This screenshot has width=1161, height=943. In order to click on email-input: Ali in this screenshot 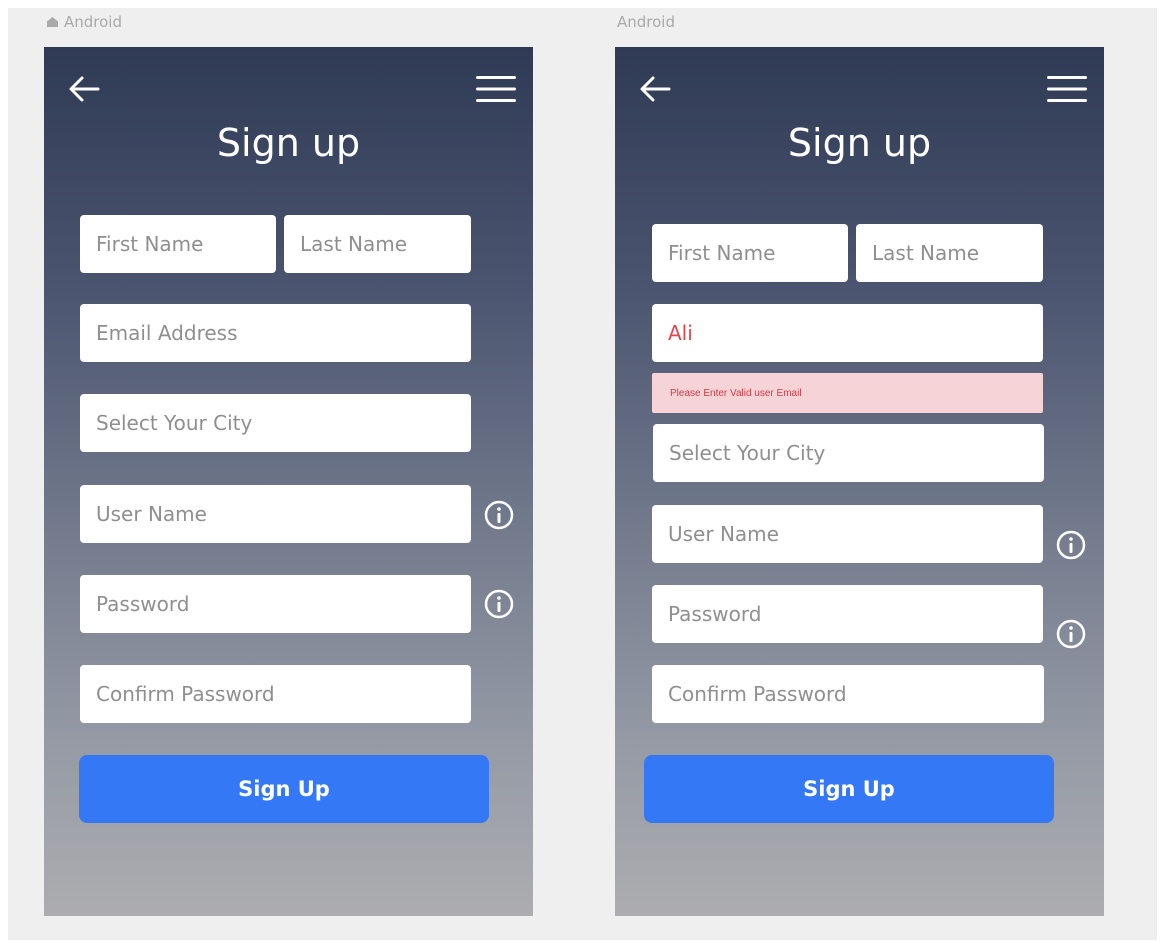, I will do `click(847, 333)`.